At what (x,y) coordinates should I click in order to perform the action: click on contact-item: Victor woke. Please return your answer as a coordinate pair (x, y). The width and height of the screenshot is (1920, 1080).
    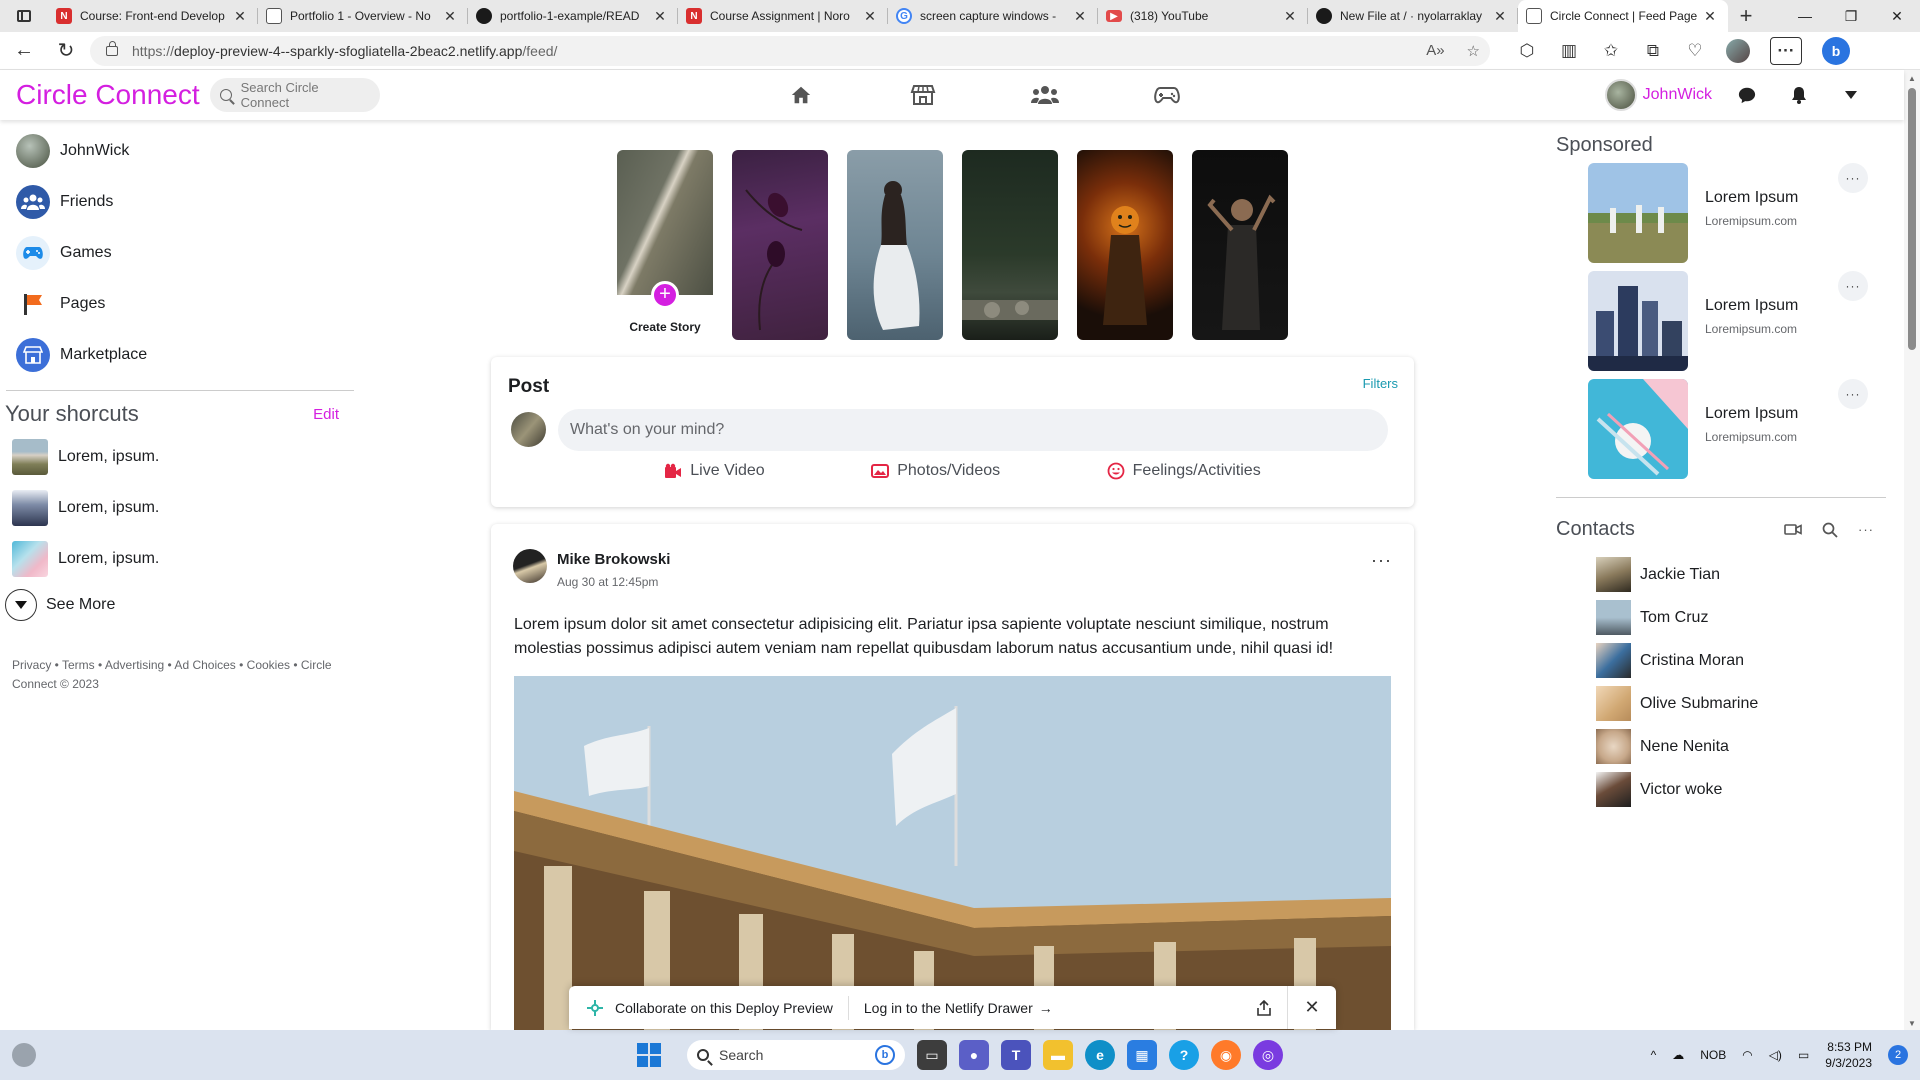
    Looking at the image, I should click on (1721, 789).